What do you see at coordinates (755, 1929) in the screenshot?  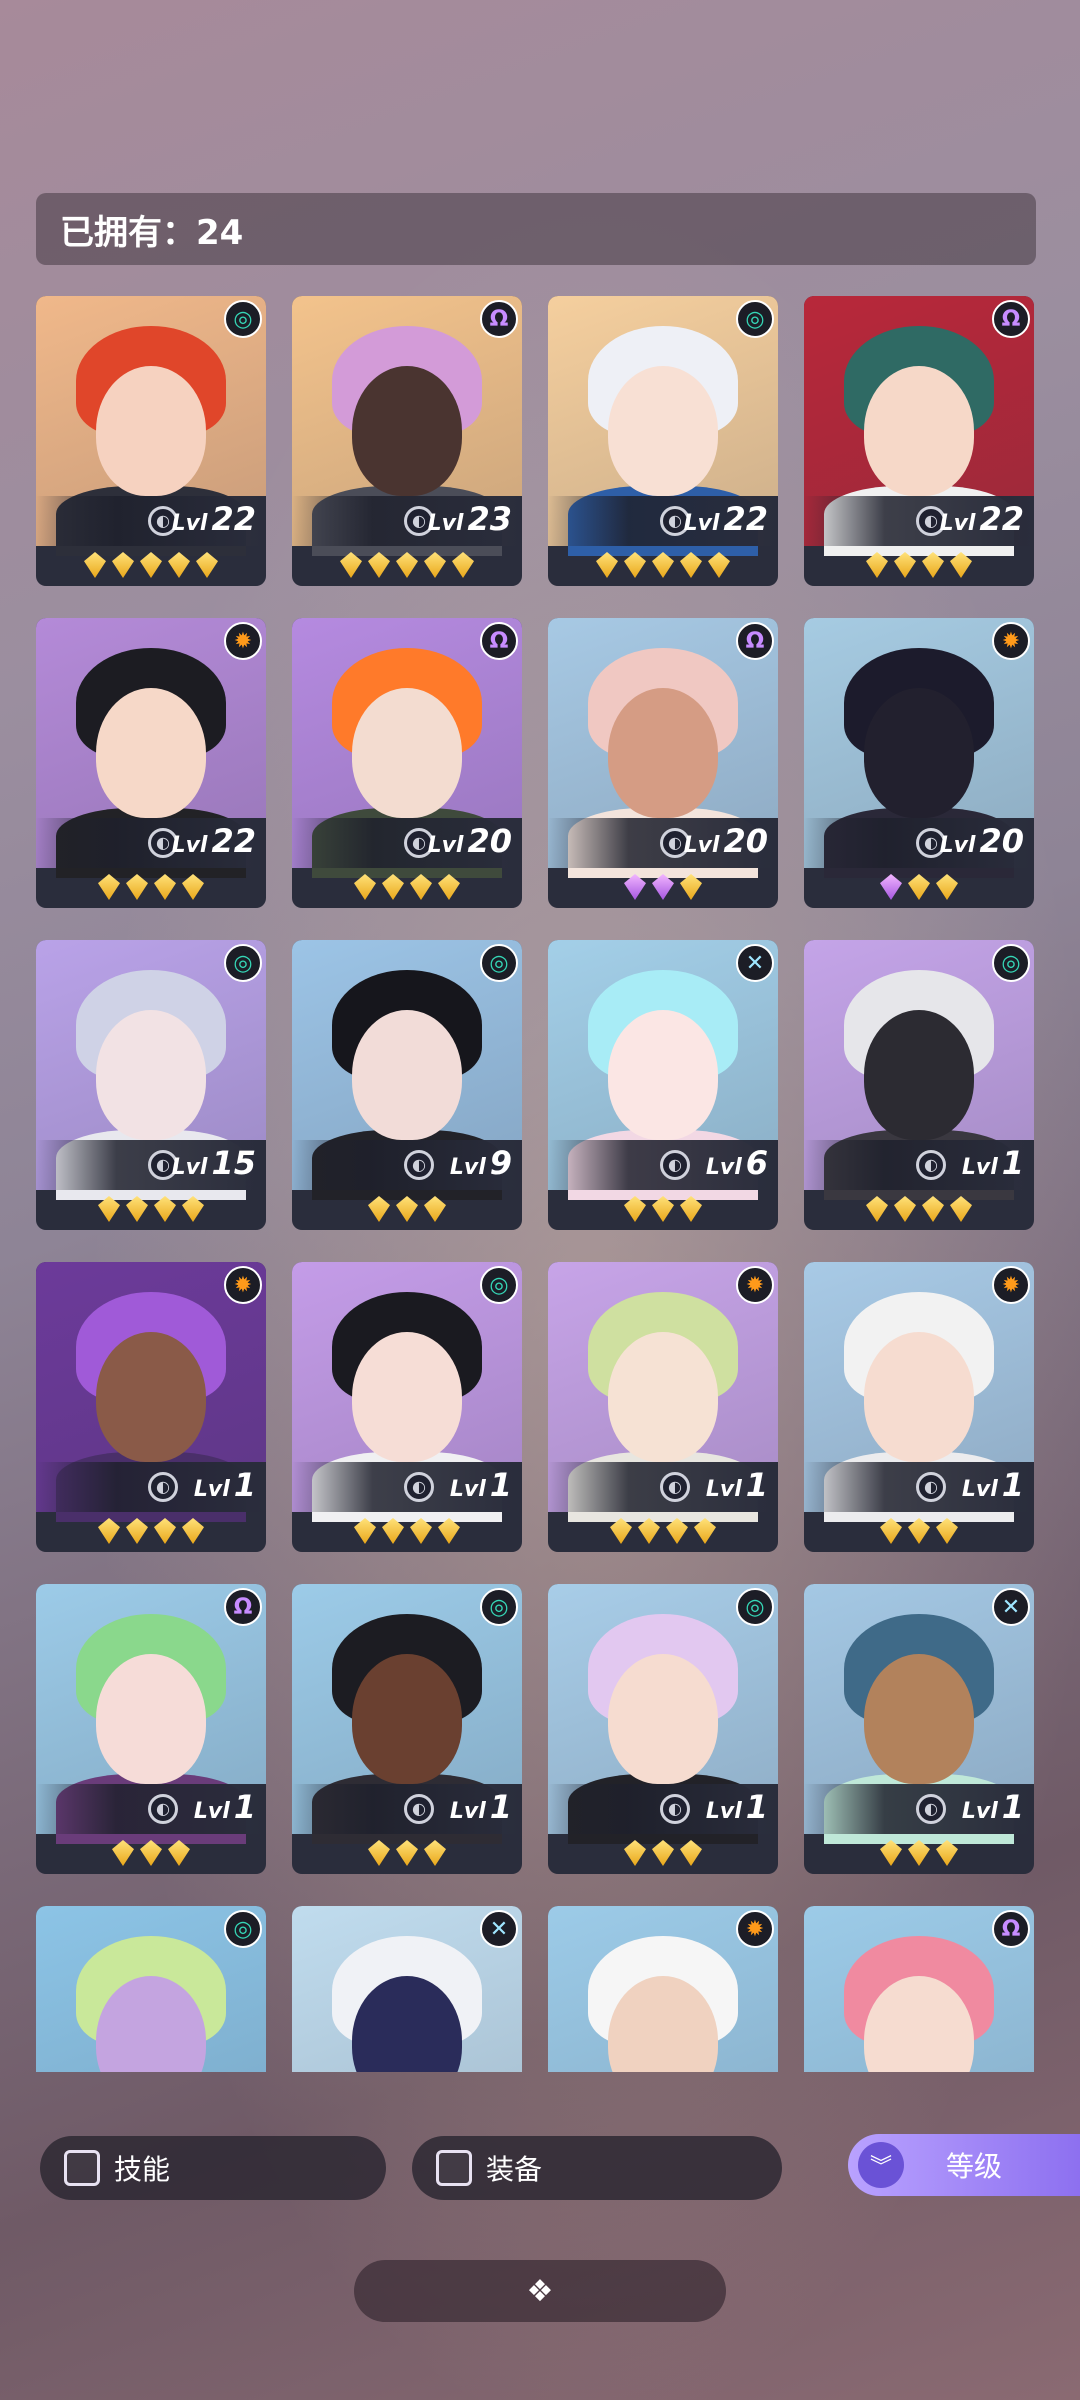 I see `fire-element-icon: ✹` at bounding box center [755, 1929].